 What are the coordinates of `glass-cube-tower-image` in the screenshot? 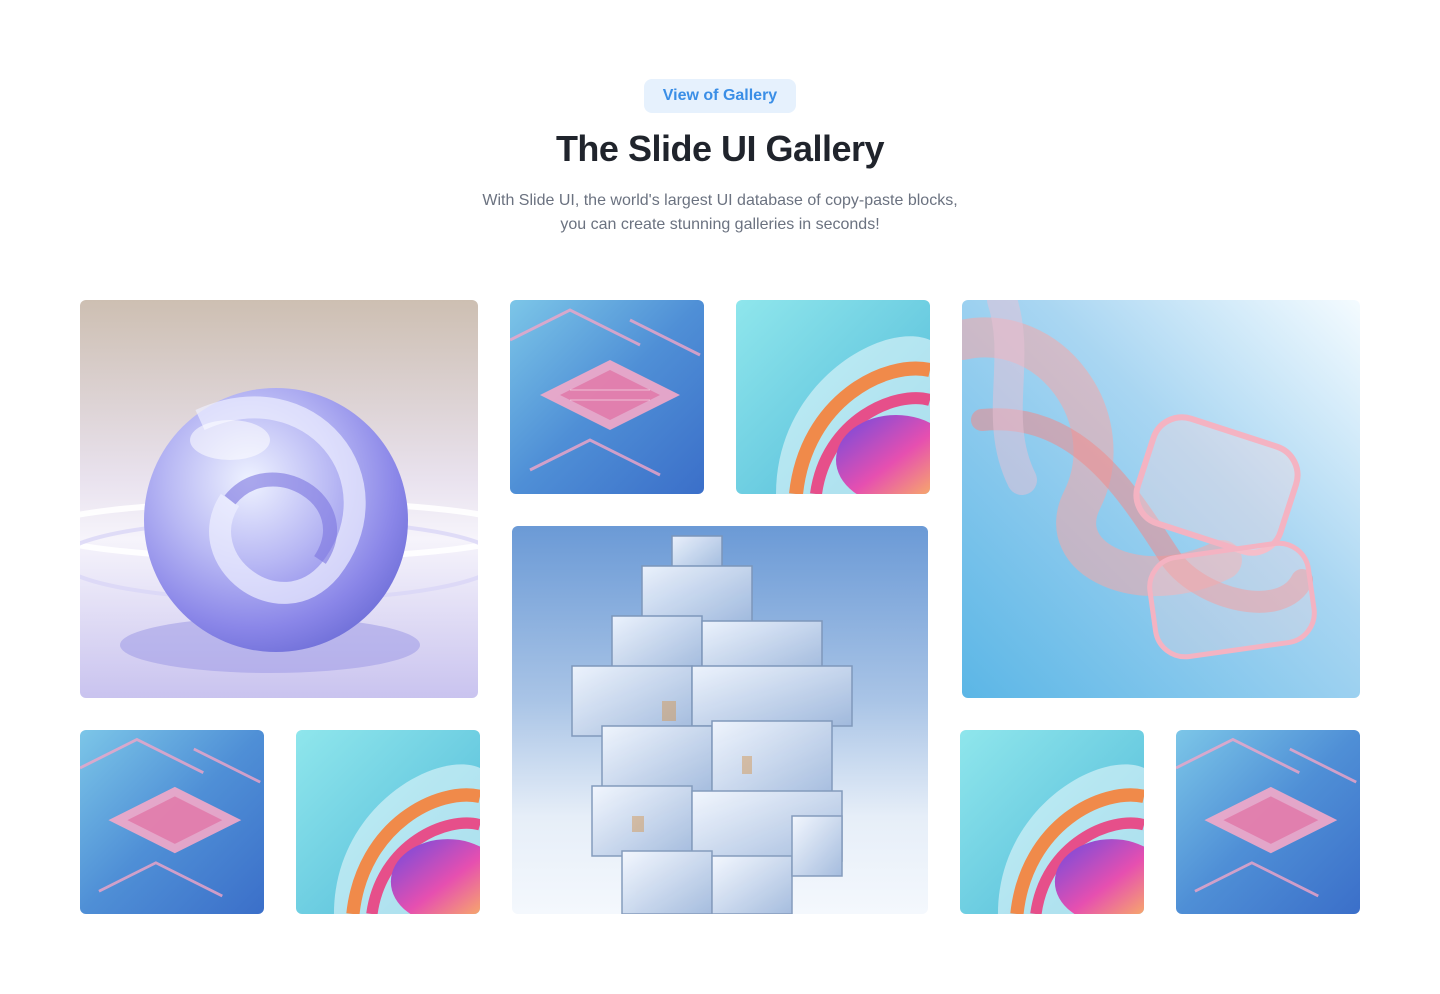 It's located at (720, 720).